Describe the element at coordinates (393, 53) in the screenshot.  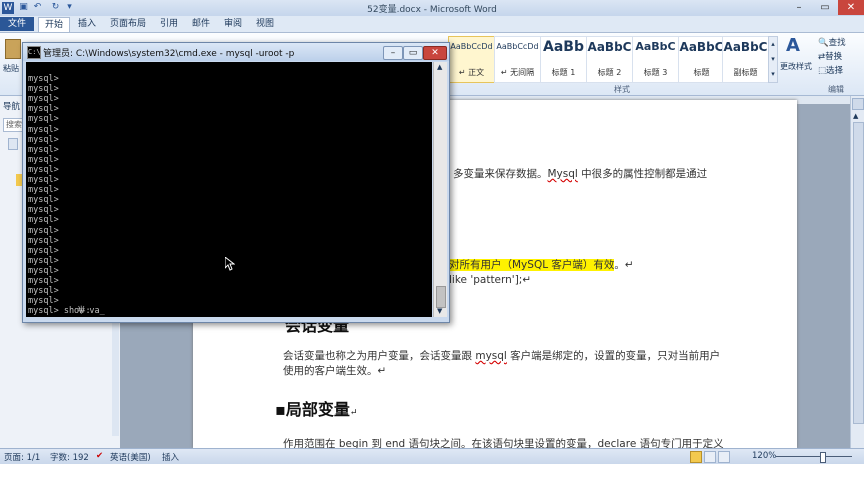
I see `cmd-minimize-button: –` at that location.